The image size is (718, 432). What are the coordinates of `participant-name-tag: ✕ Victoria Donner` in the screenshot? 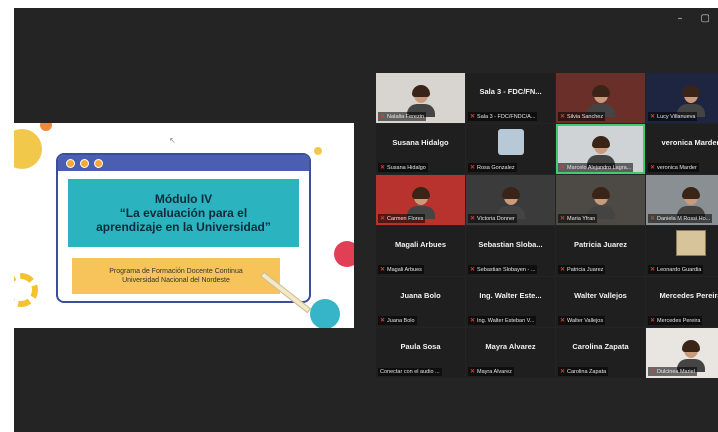 It's located at (492, 218).